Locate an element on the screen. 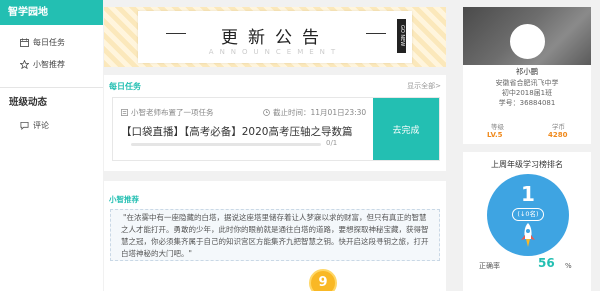 This screenshot has width=600, height=291. rank-circle: 1 (↓0名) is located at coordinates (528, 215).